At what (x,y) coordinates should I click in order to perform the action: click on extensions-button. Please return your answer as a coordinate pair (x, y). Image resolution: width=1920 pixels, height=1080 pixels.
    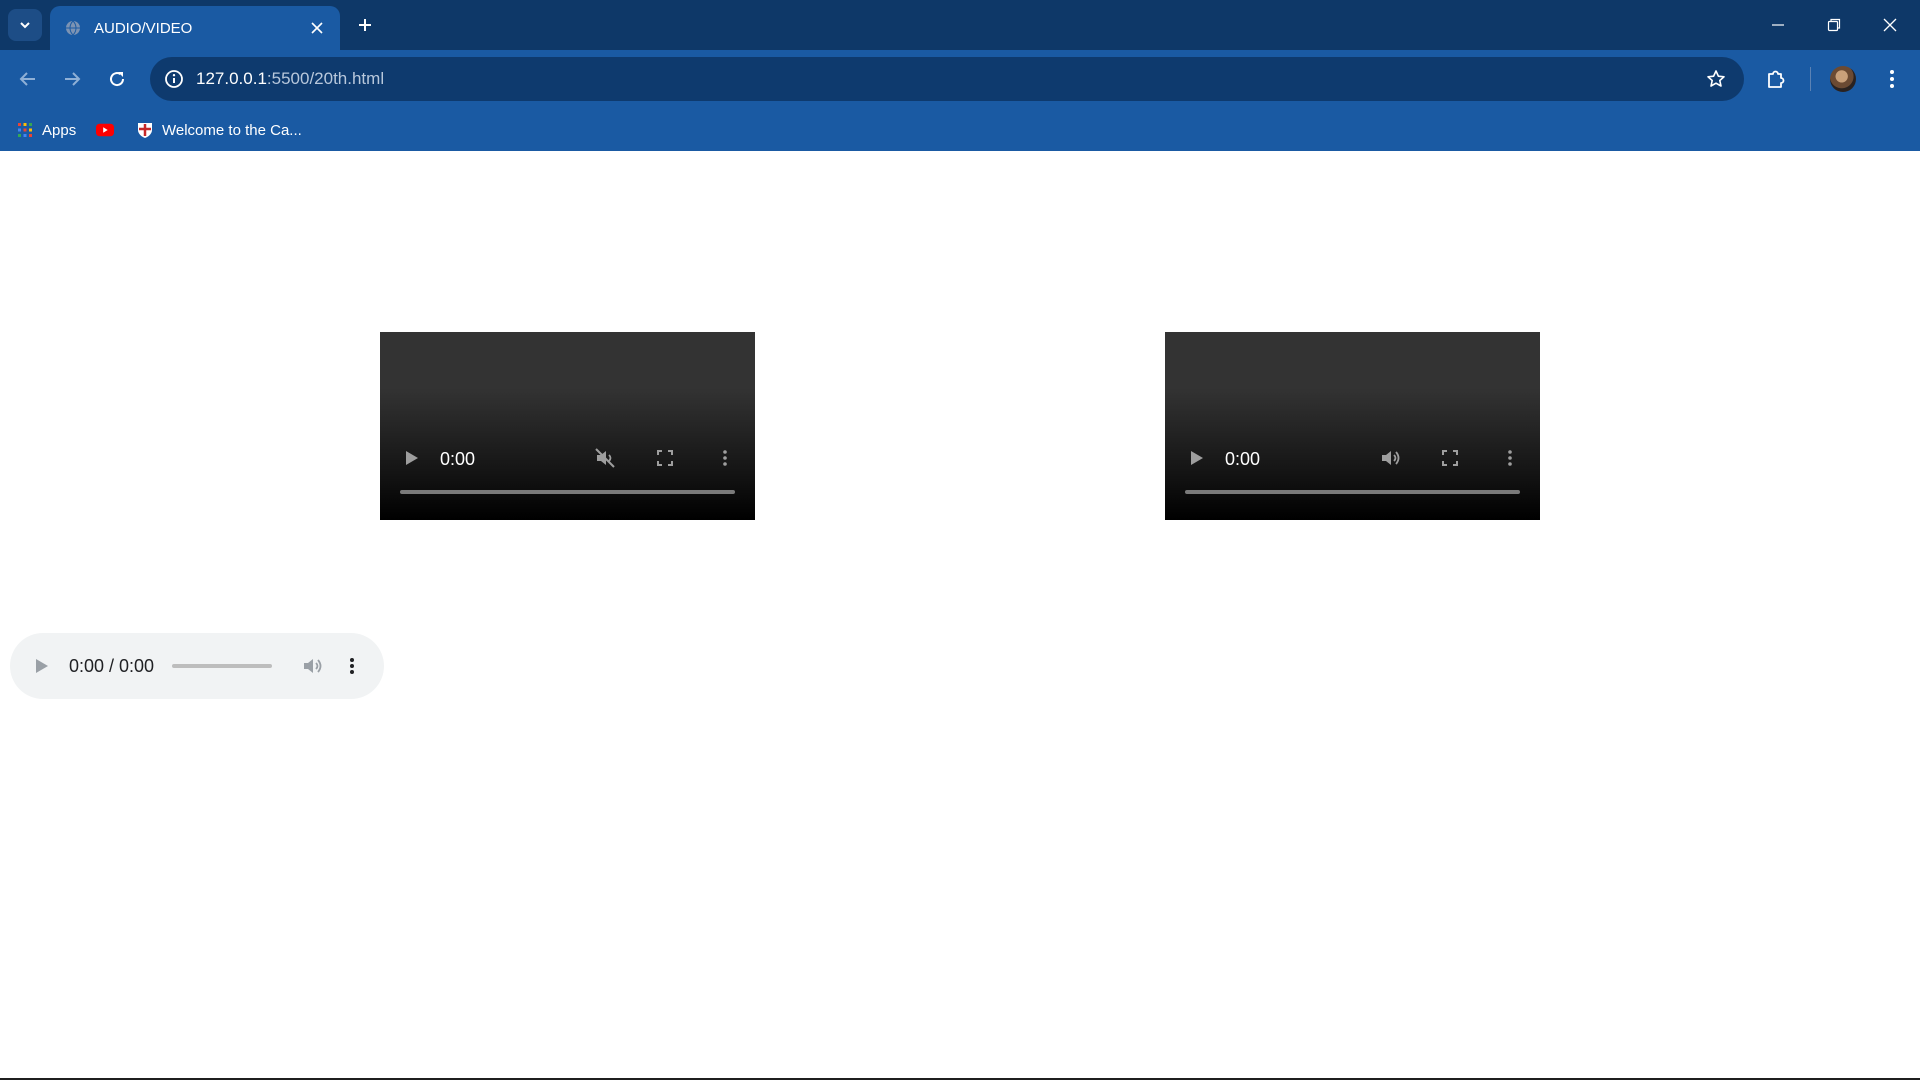
    Looking at the image, I should click on (1776, 79).